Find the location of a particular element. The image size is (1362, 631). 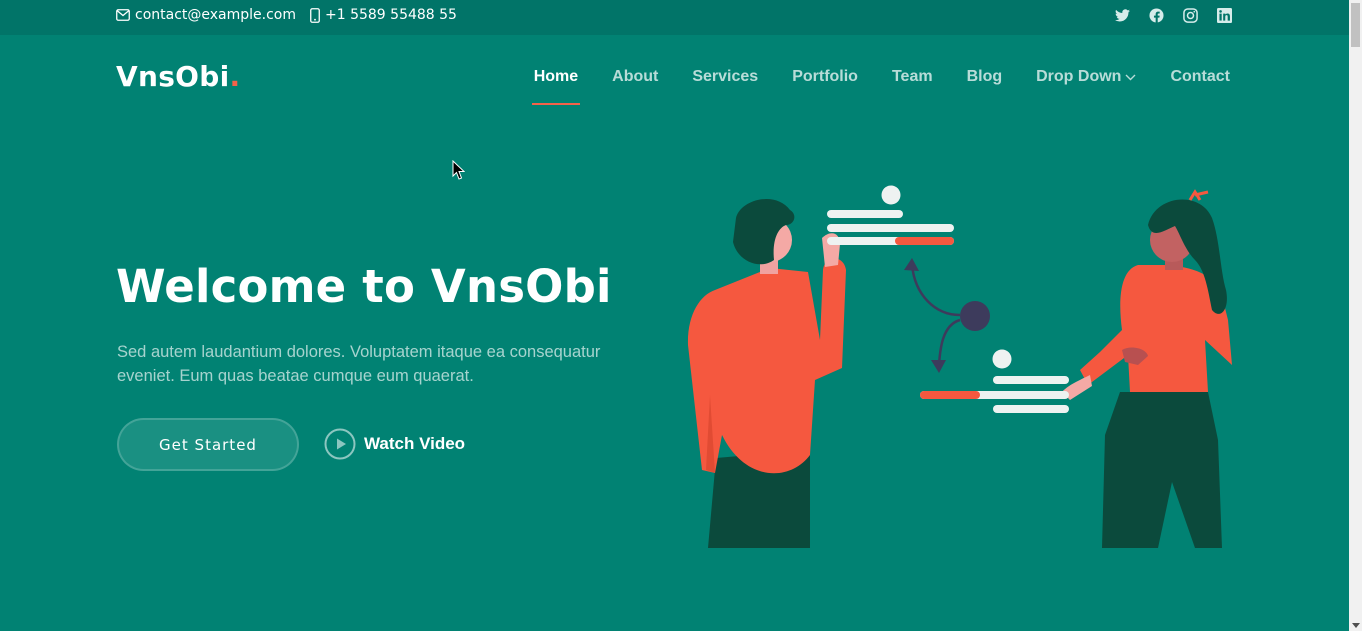

nav-blog: Blog is located at coordinates (985, 77).